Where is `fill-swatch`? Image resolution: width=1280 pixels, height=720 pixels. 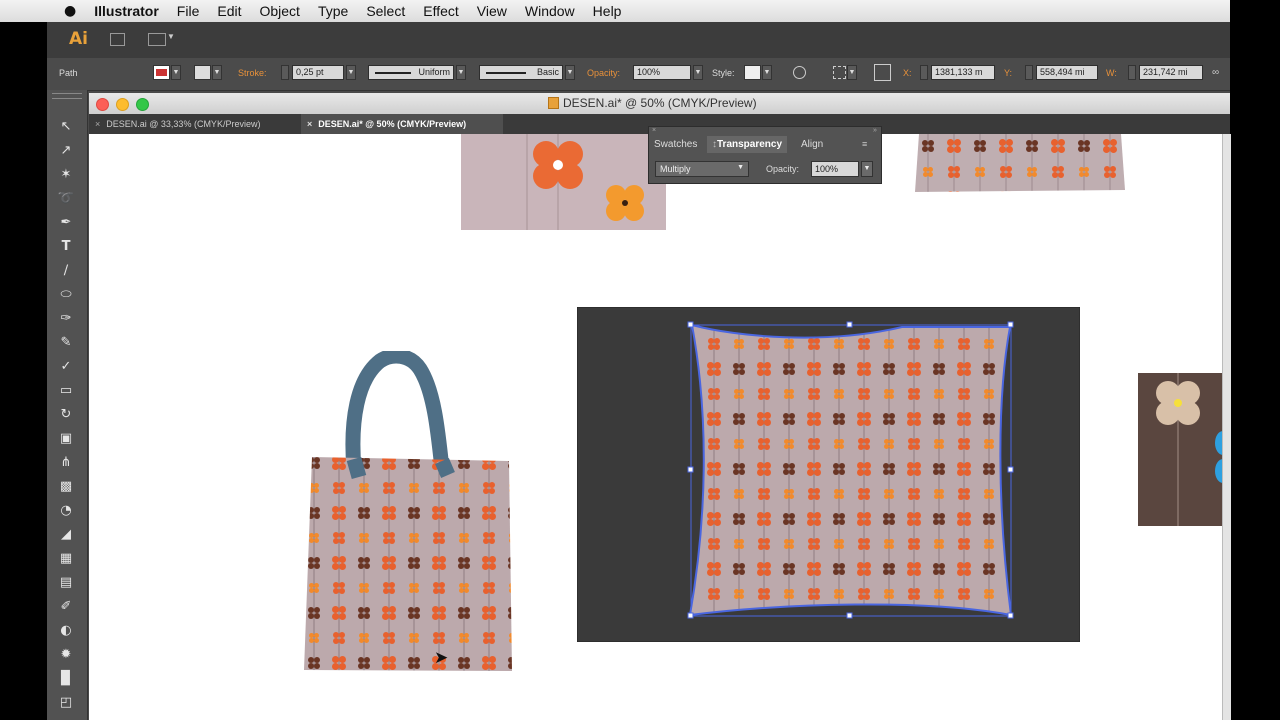
fill-swatch is located at coordinates (161, 72).